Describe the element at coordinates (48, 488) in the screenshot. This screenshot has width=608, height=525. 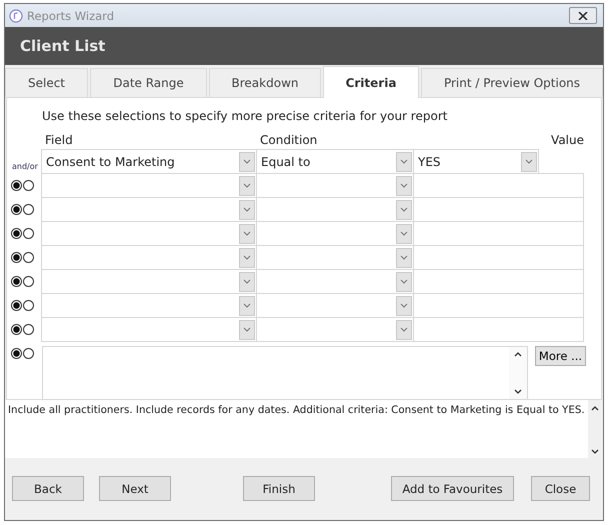
I see `wizard-button: Back` at that location.